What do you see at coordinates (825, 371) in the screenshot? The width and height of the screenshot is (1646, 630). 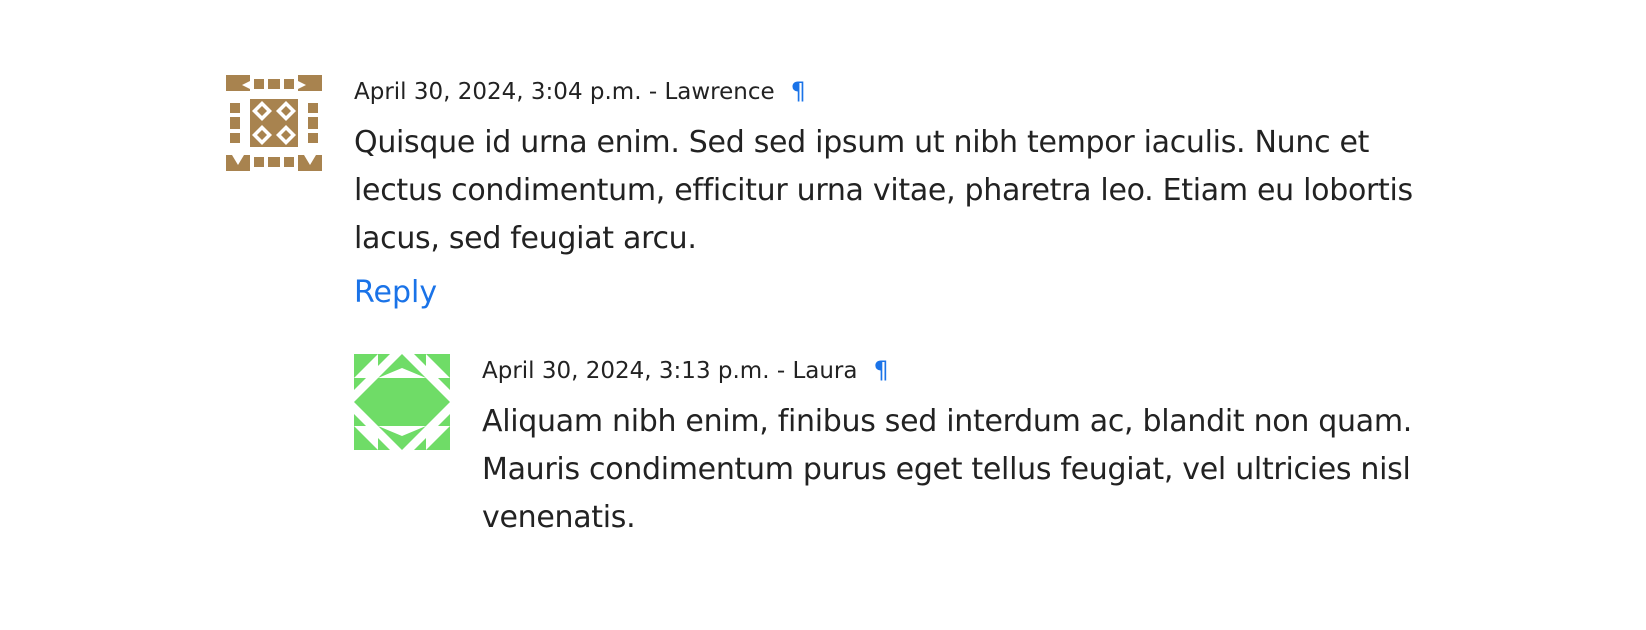 I see `comment-author: Laura` at bounding box center [825, 371].